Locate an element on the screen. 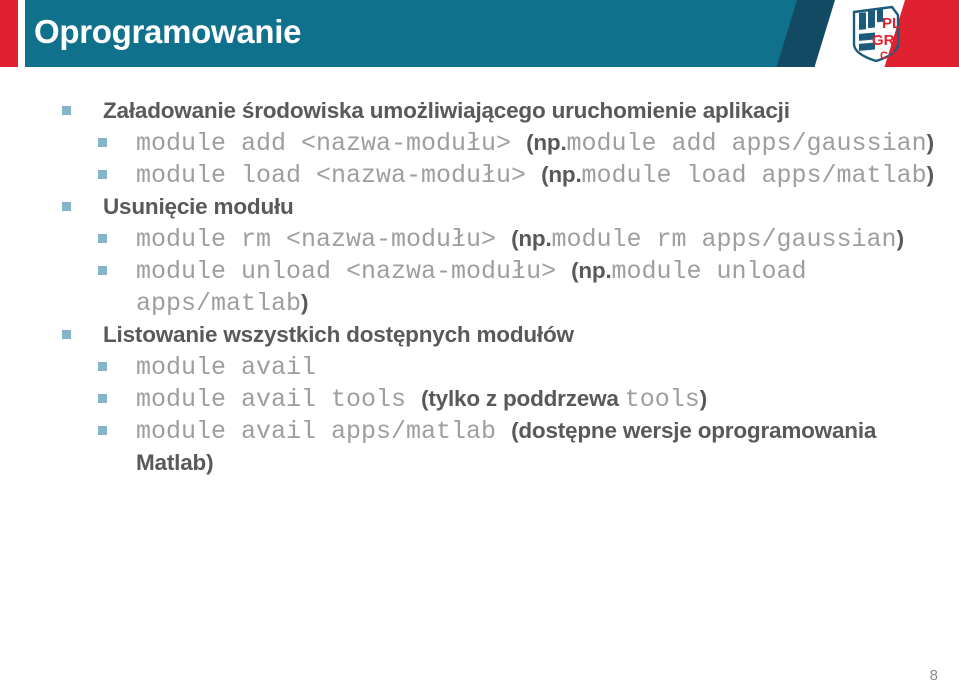 The image size is (959, 696). command-syntax: module avail apps/matlab is located at coordinates (324, 431).